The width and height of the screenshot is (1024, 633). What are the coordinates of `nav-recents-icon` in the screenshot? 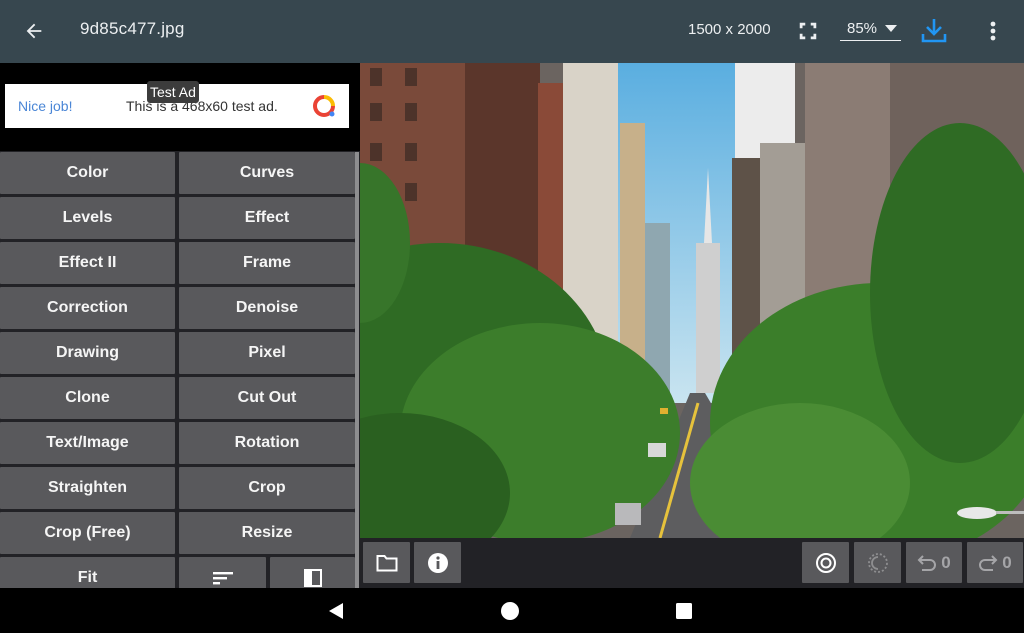 It's located at (684, 611).